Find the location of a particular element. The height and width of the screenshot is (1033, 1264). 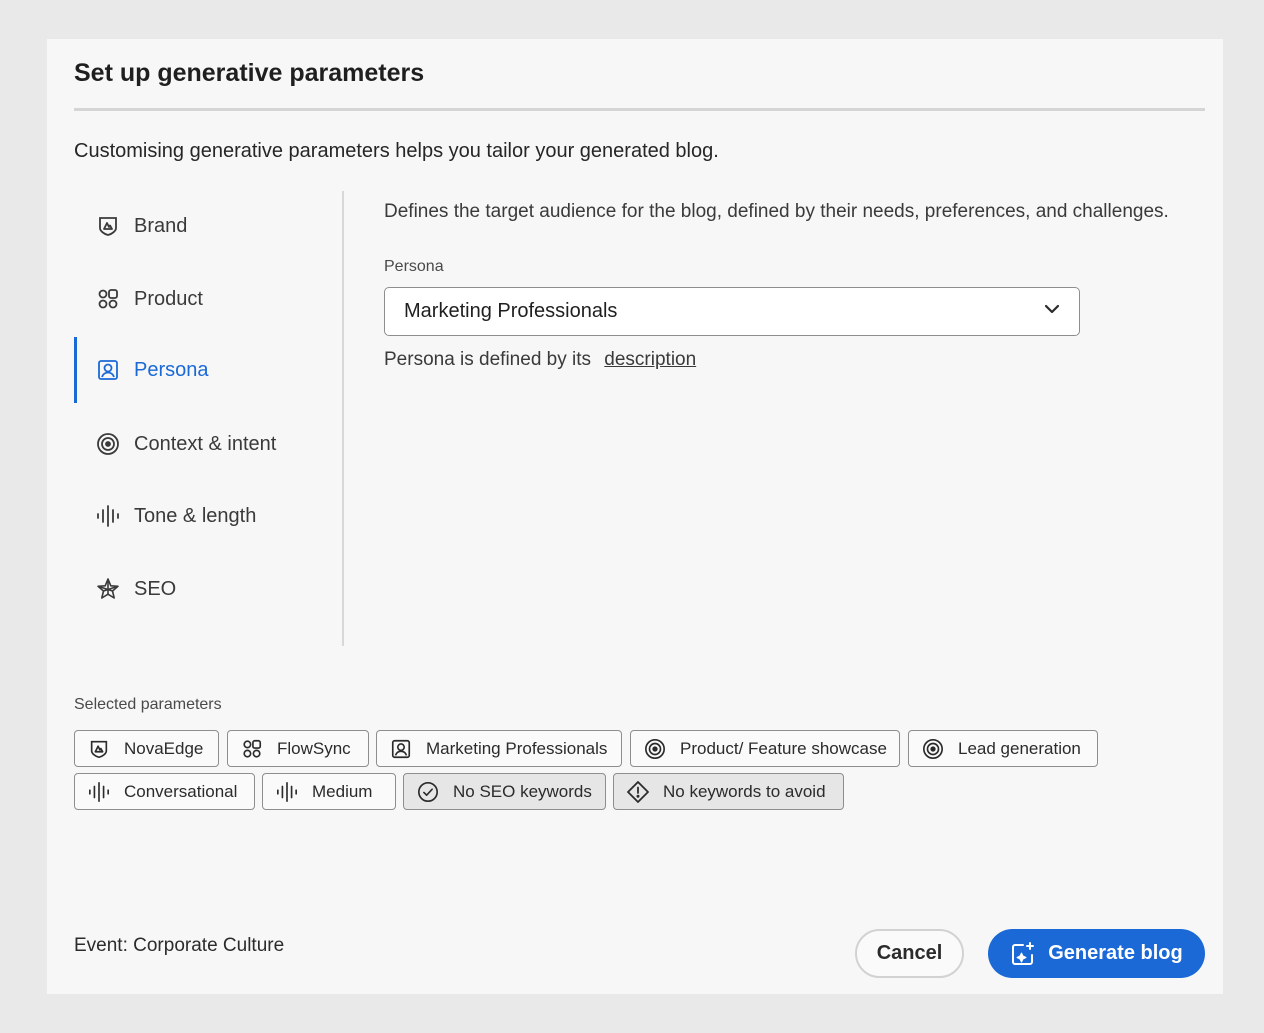

chip-label: Marketing Professionals is located at coordinates (517, 748).